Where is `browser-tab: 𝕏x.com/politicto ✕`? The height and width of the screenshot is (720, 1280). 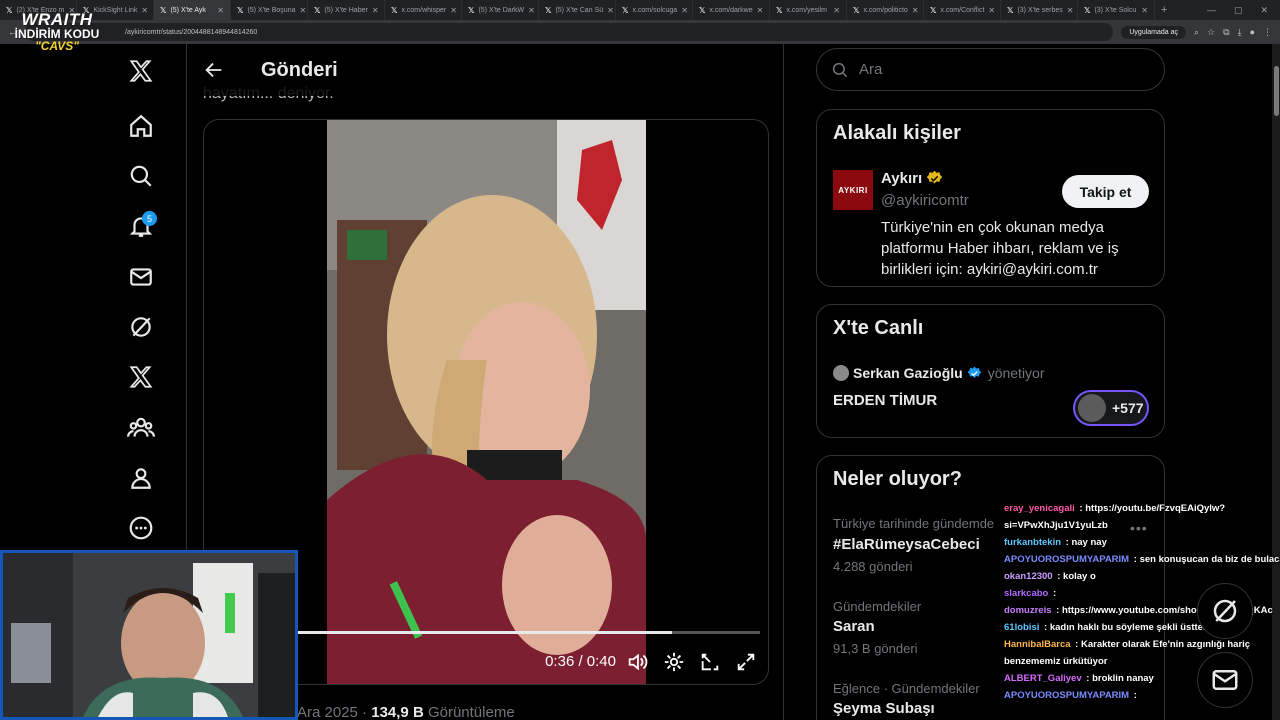 browser-tab: 𝕏x.com/politicto ✕ is located at coordinates (885, 10).